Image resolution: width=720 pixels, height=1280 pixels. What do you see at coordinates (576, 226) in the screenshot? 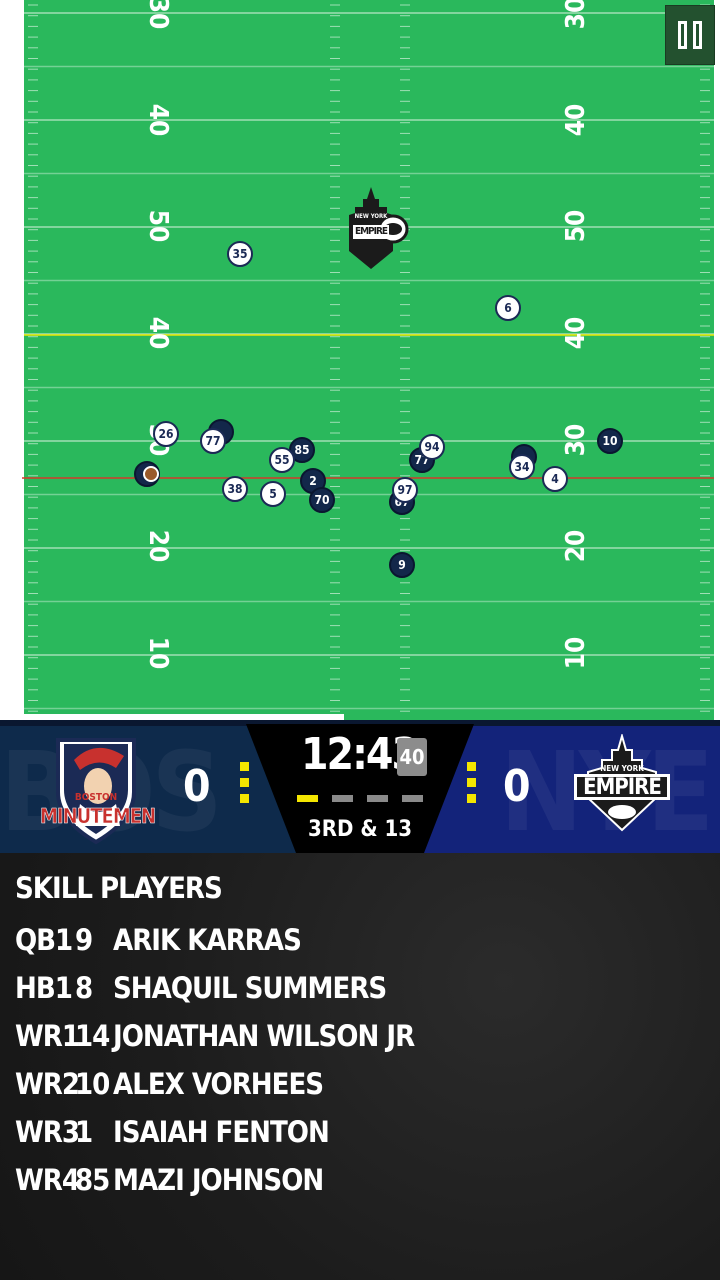
I see `yard-number-right: 50` at bounding box center [576, 226].